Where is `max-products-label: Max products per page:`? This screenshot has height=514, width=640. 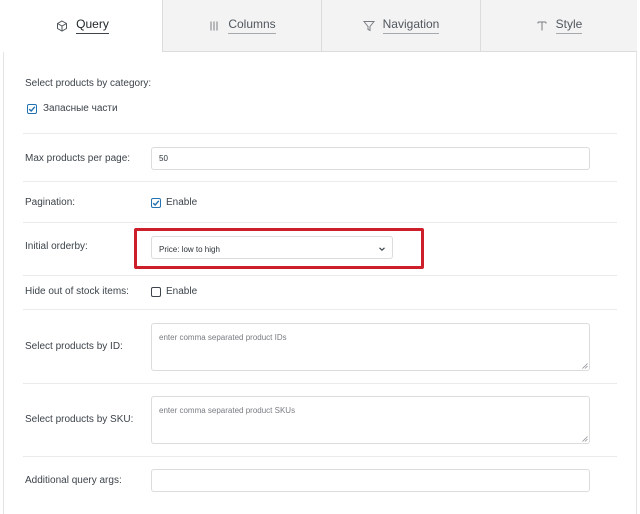 max-products-label: Max products per page: is located at coordinates (78, 158).